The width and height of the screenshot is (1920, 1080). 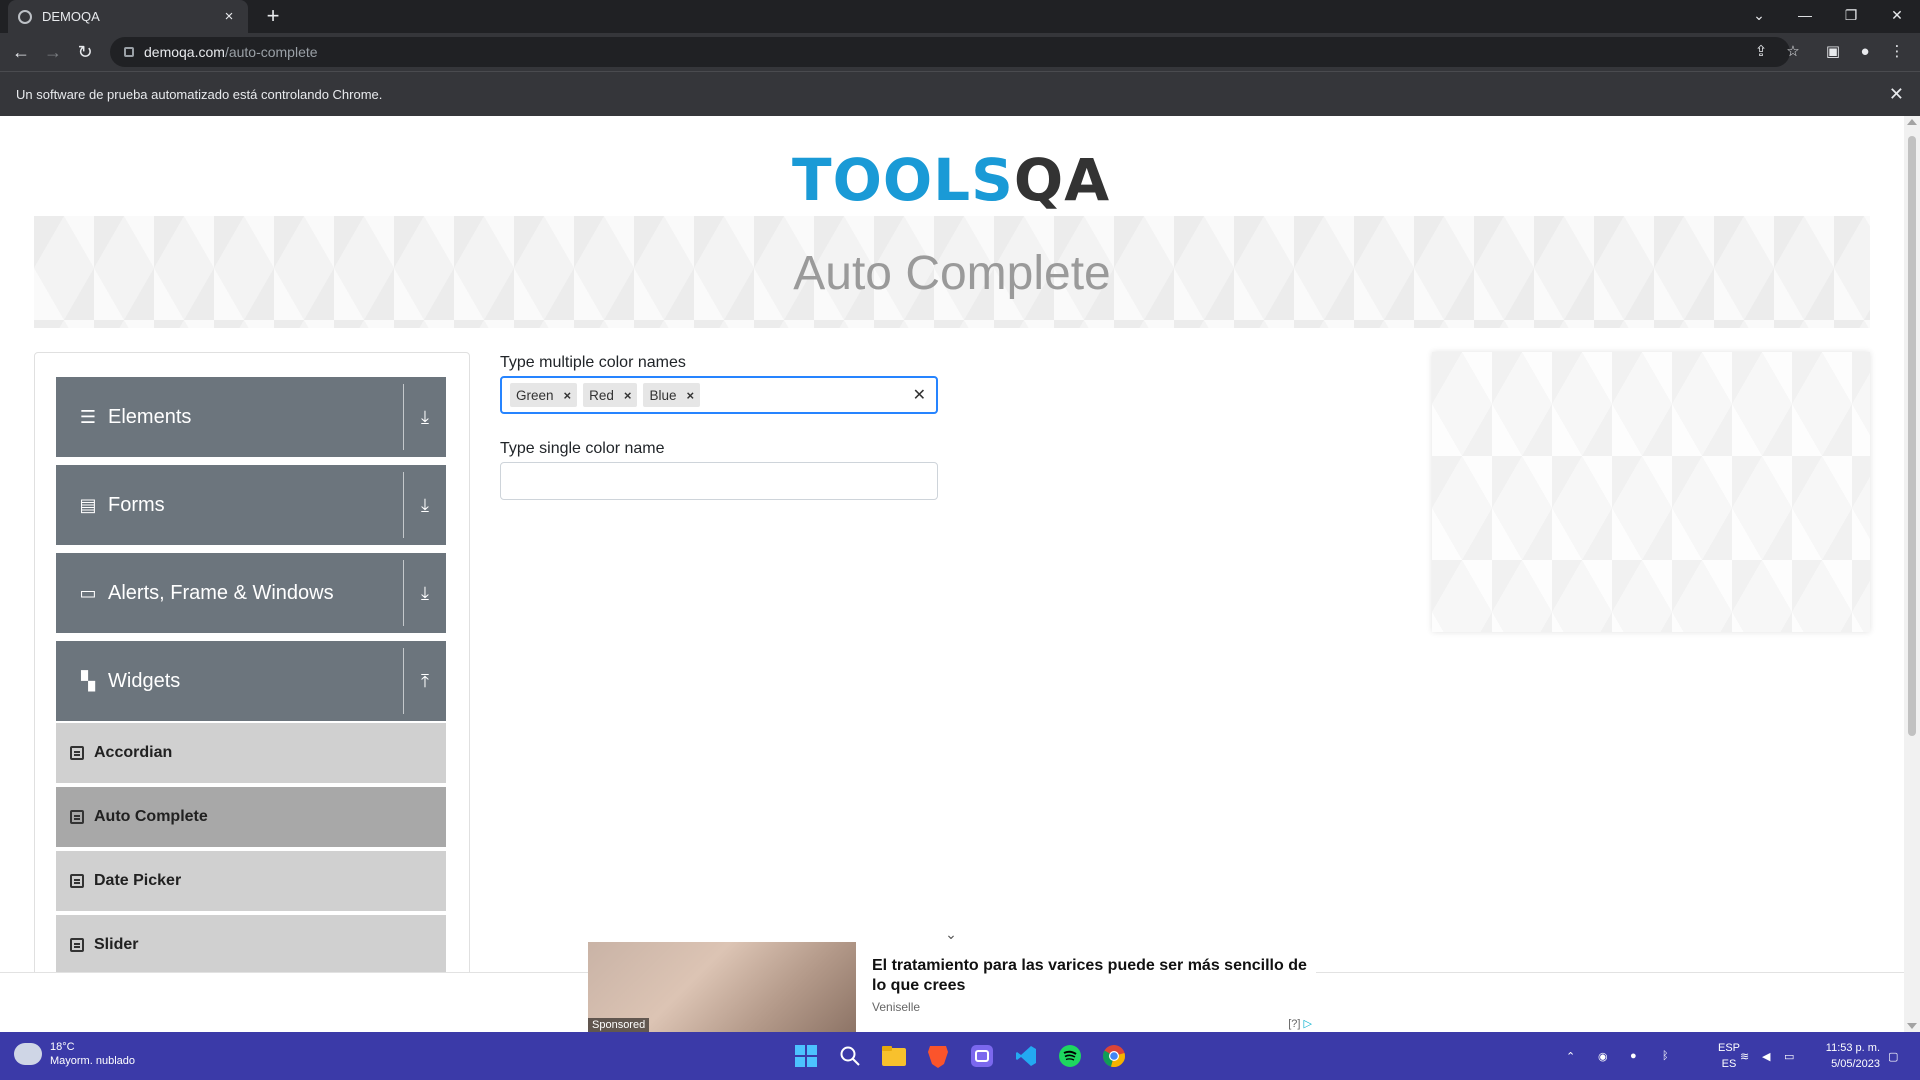 I want to click on logo-tools-text: TOOLS, so click(x=903, y=180).